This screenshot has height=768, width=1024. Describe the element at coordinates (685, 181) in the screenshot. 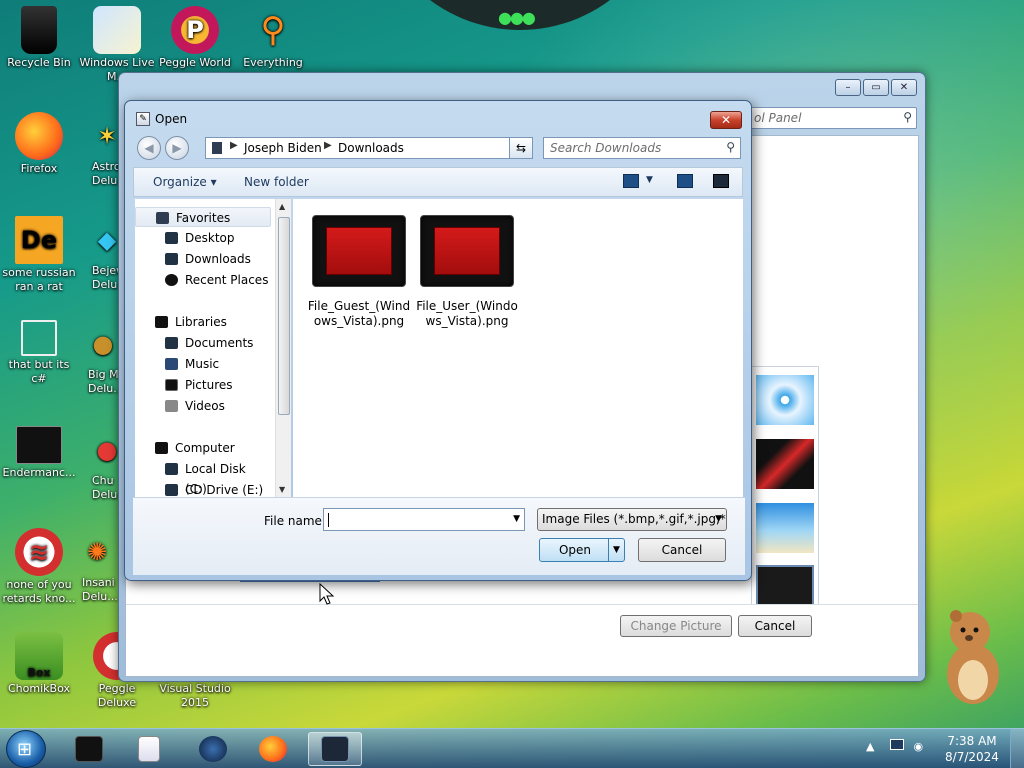

I see `preview-pane-icon` at that location.